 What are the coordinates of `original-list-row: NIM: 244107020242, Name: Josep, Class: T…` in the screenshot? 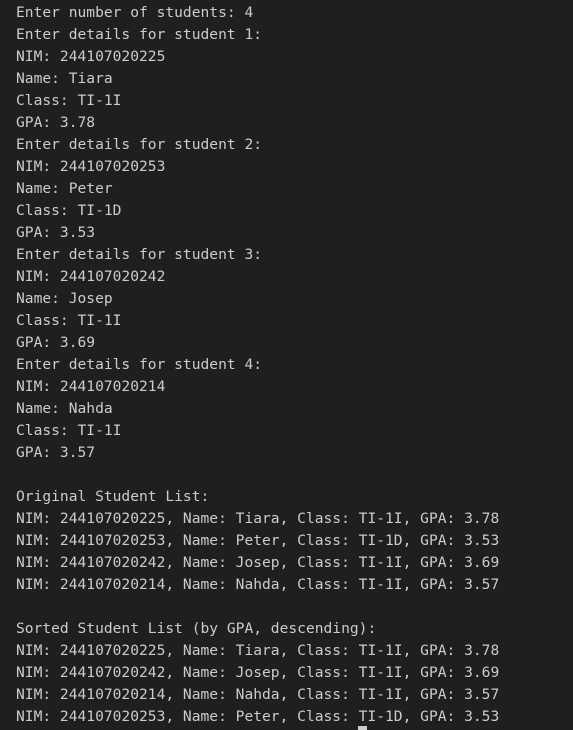 It's located at (258, 562).